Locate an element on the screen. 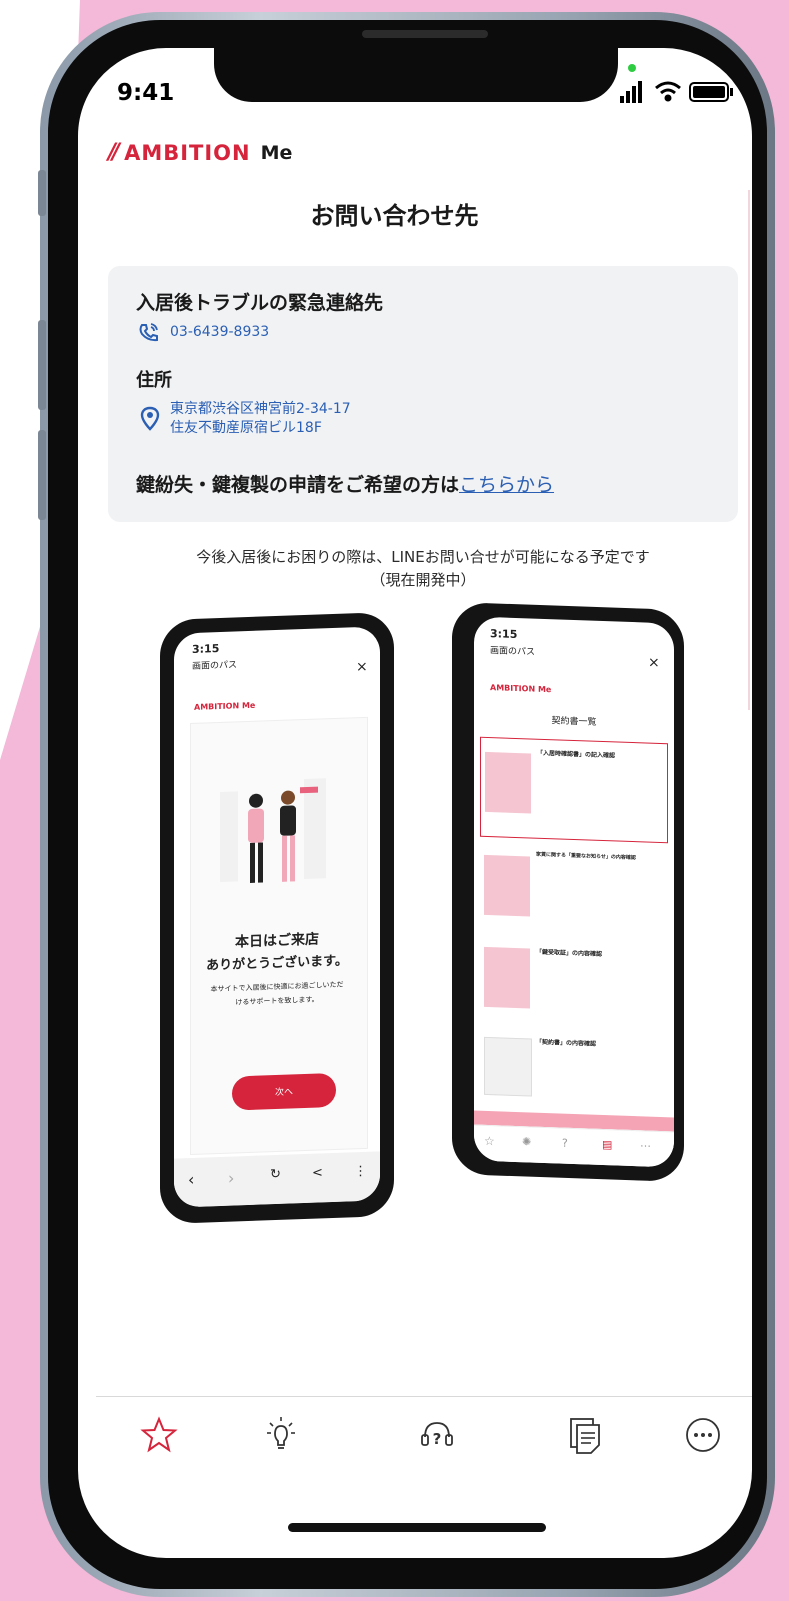 The width and height of the screenshot is (789, 1601). nav-favorites is located at coordinates (159, 1435).